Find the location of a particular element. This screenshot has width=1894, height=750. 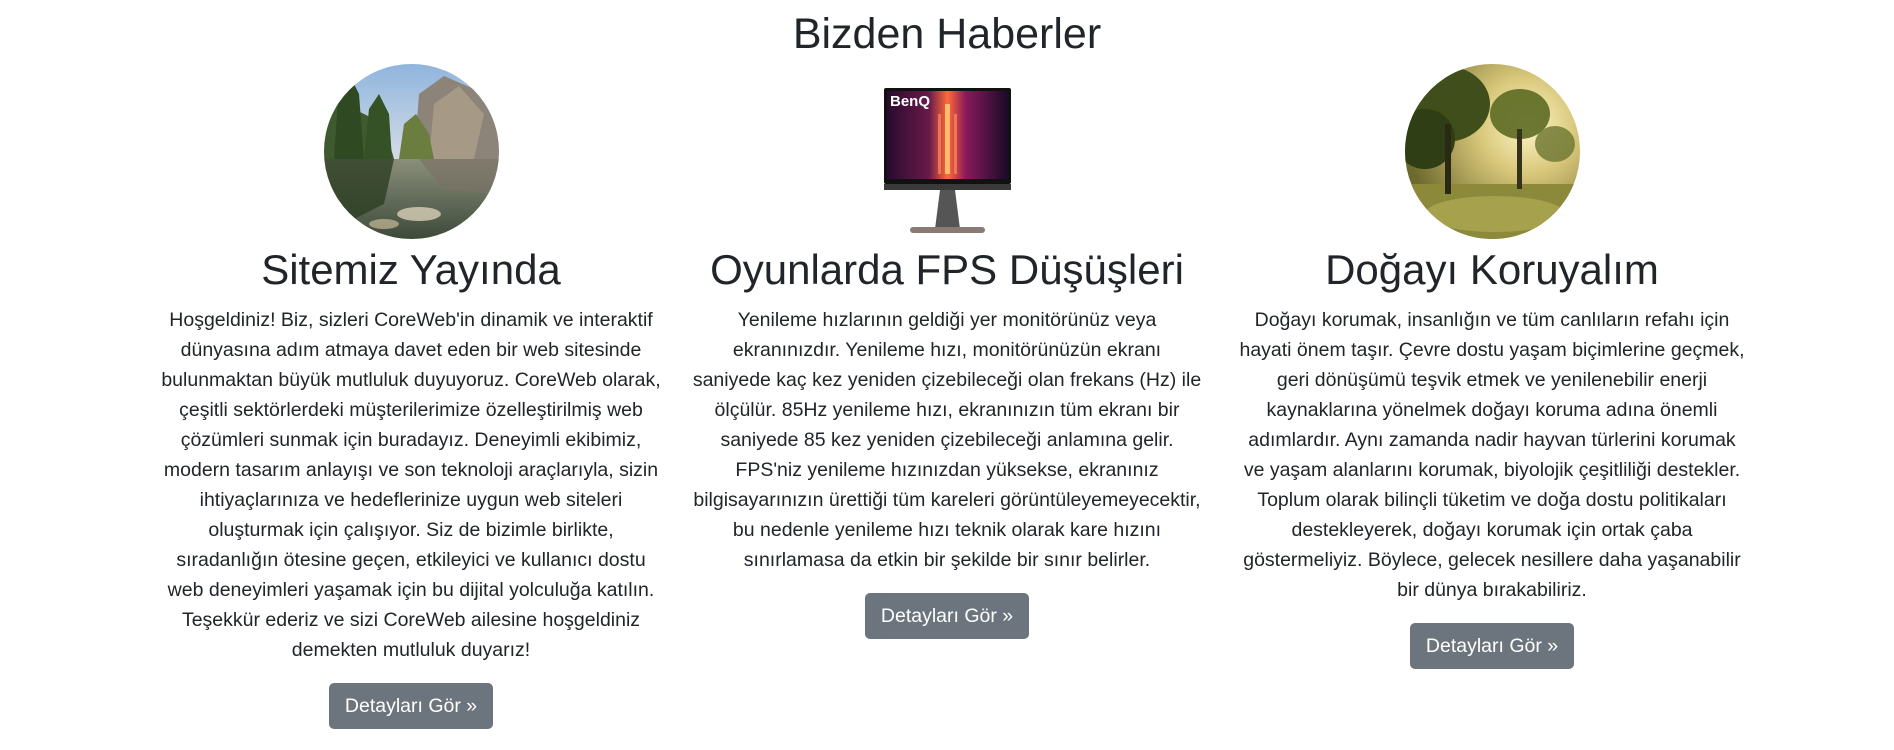

card-title: Oyunlarda FPS Düşüşleri is located at coordinates (947, 269).